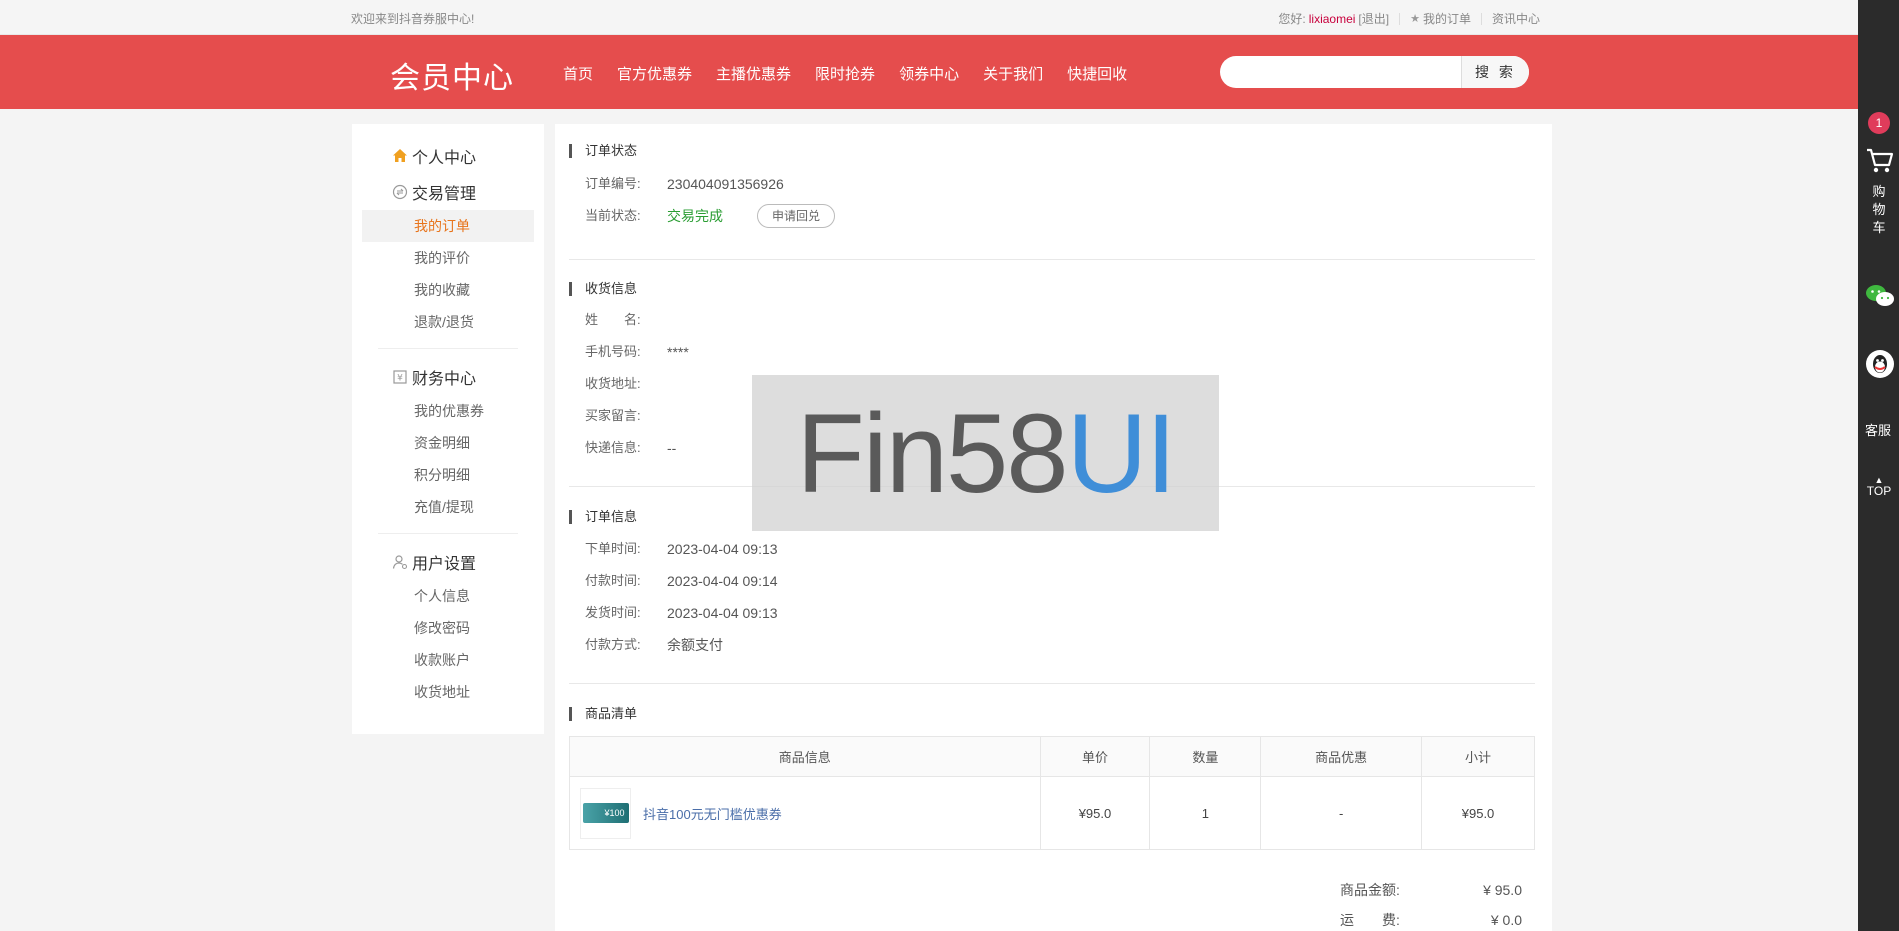 The height and width of the screenshot is (931, 1899). What do you see at coordinates (1447, 18) in the screenshot?
I see `my-orders-link: 我的订单` at bounding box center [1447, 18].